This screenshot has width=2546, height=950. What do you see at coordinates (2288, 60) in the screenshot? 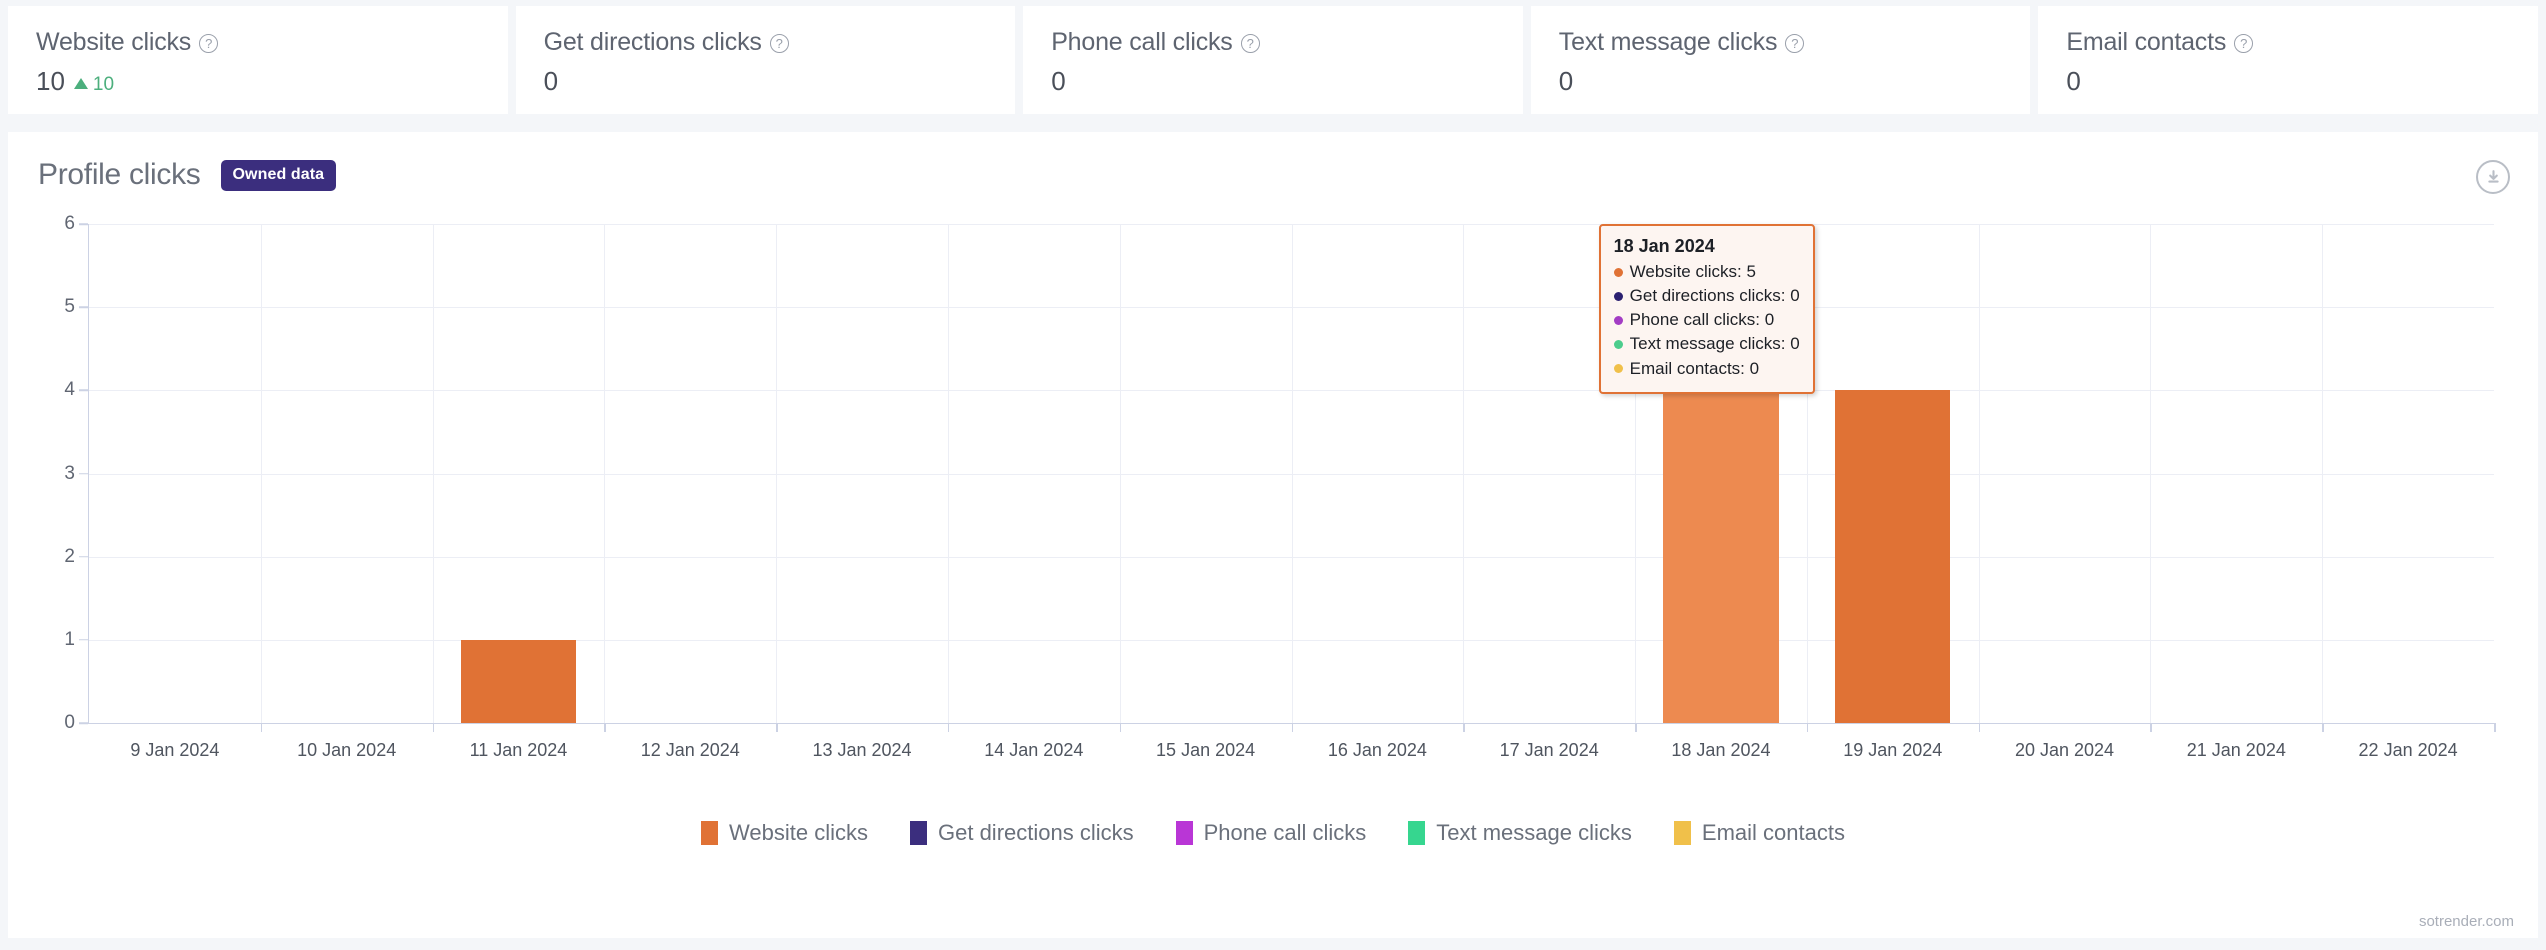
I see `kpi-card: Email contacts? 0` at bounding box center [2288, 60].